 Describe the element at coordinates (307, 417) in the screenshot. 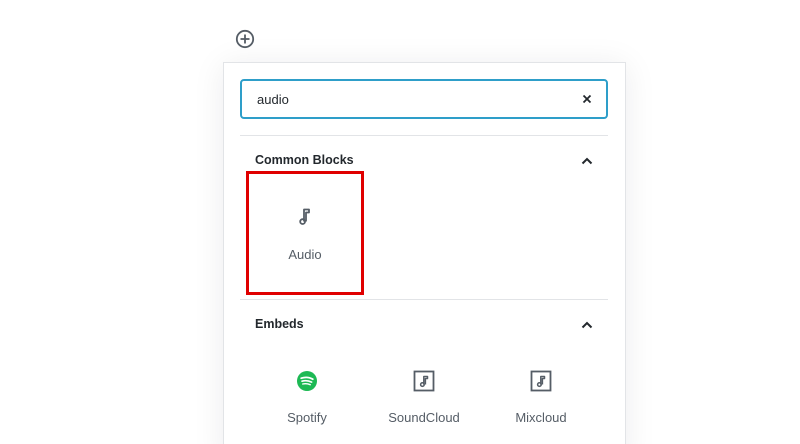

I see `block-label: Spotify` at that location.